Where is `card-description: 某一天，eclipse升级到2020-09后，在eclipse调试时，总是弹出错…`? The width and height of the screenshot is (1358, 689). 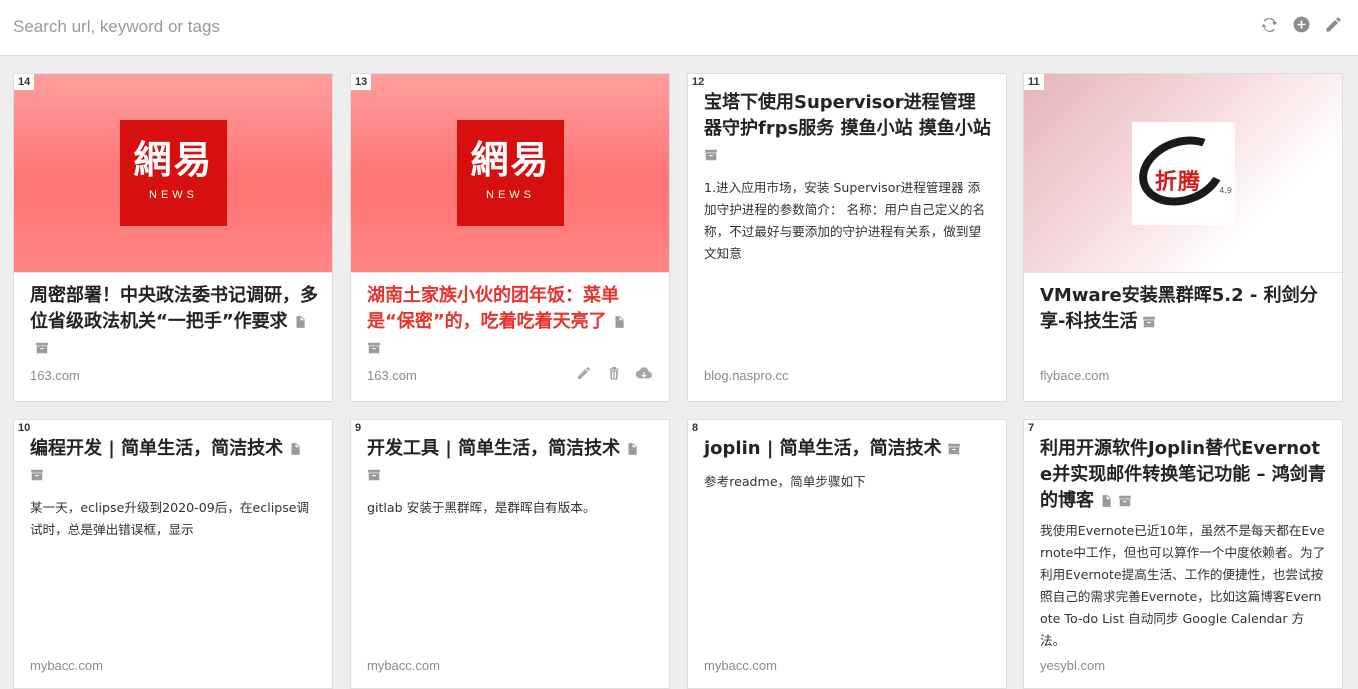 card-description: 某一天，eclipse升级到2020-09后，在eclipse调试时，总是弹出错… is located at coordinates (170, 518).